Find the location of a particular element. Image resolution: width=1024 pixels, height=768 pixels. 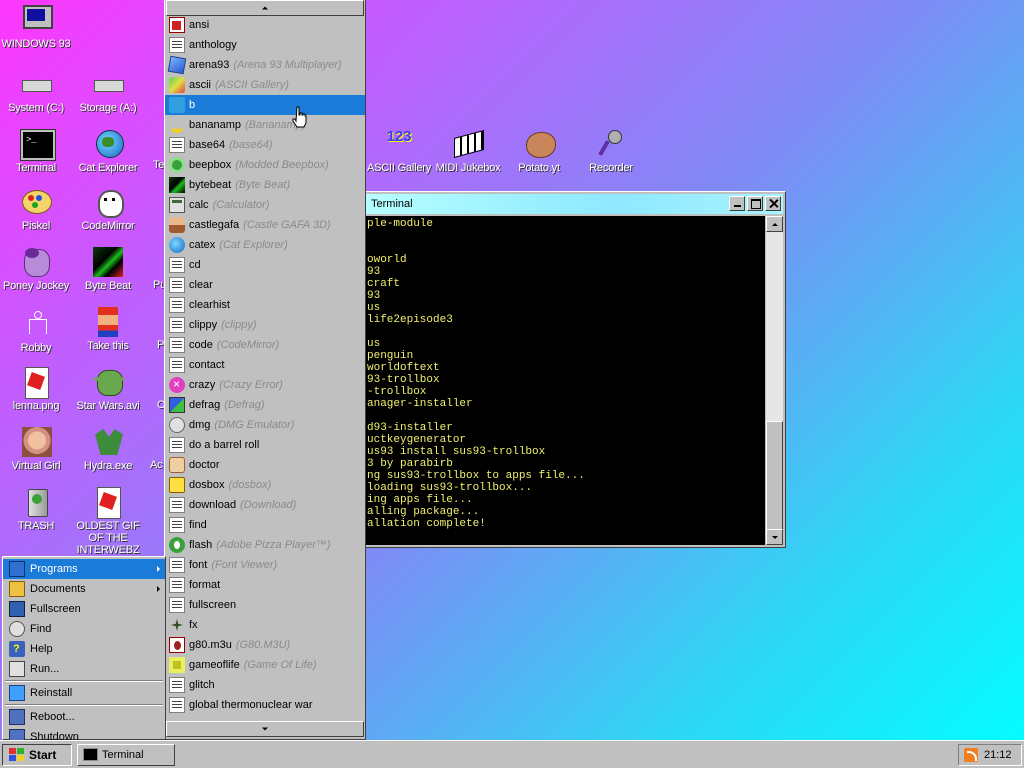

chevron-up-icon is located at coordinates (265, 8).